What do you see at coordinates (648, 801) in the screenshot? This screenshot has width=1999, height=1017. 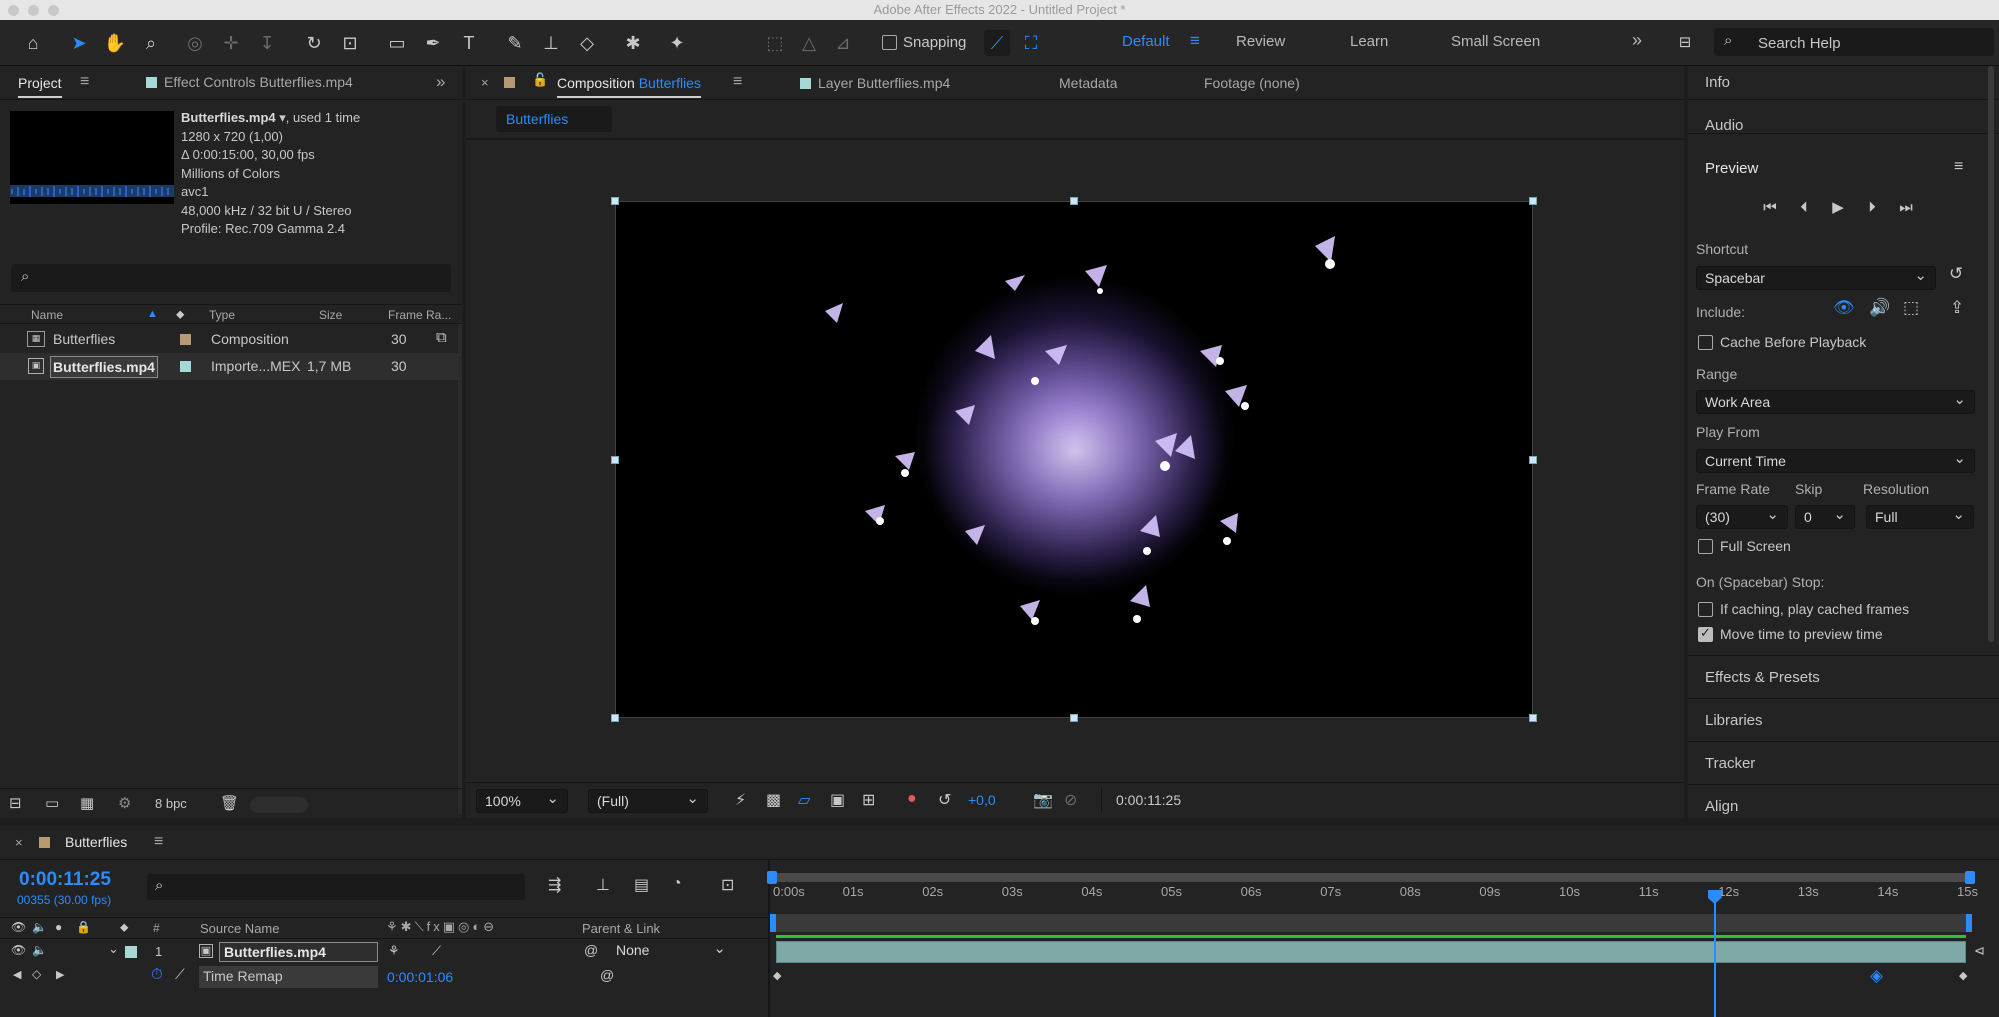 I see `resolution-dropdown: (Full)` at bounding box center [648, 801].